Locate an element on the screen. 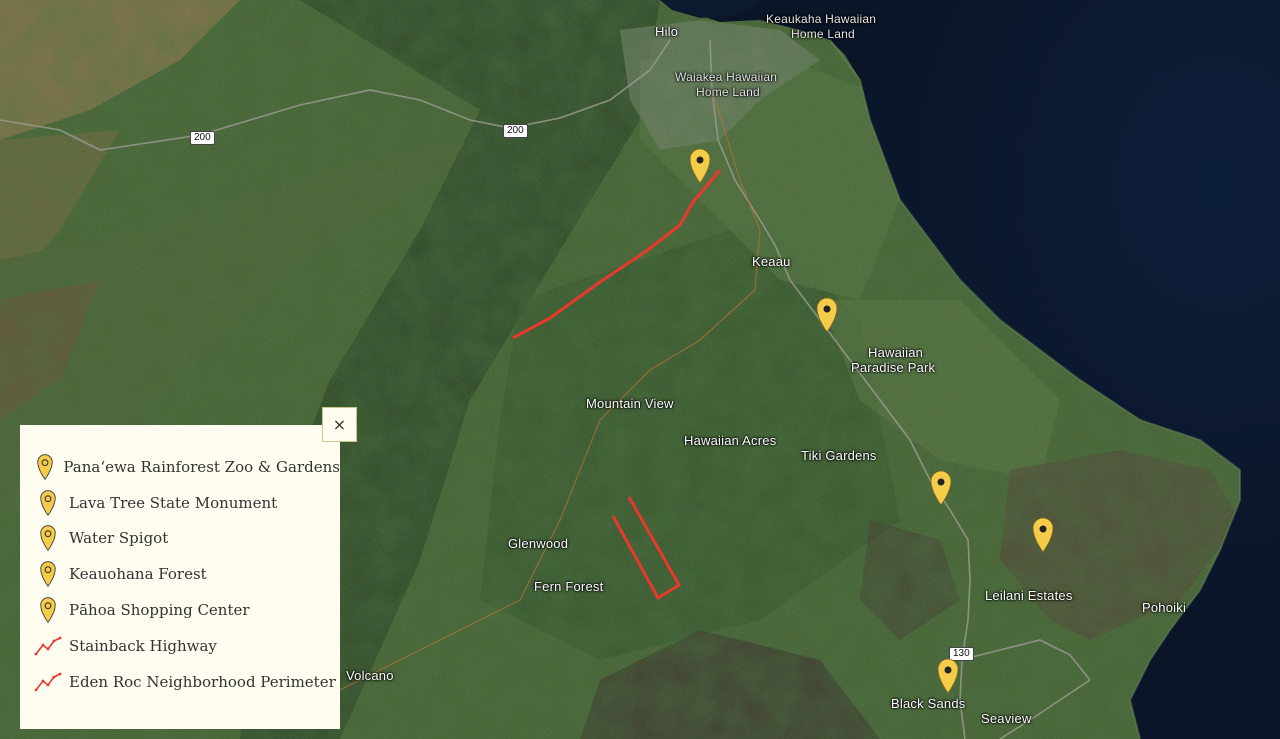 This screenshot has width=1280, height=739. legend-label: Lava Tree State Monument is located at coordinates (173, 502).